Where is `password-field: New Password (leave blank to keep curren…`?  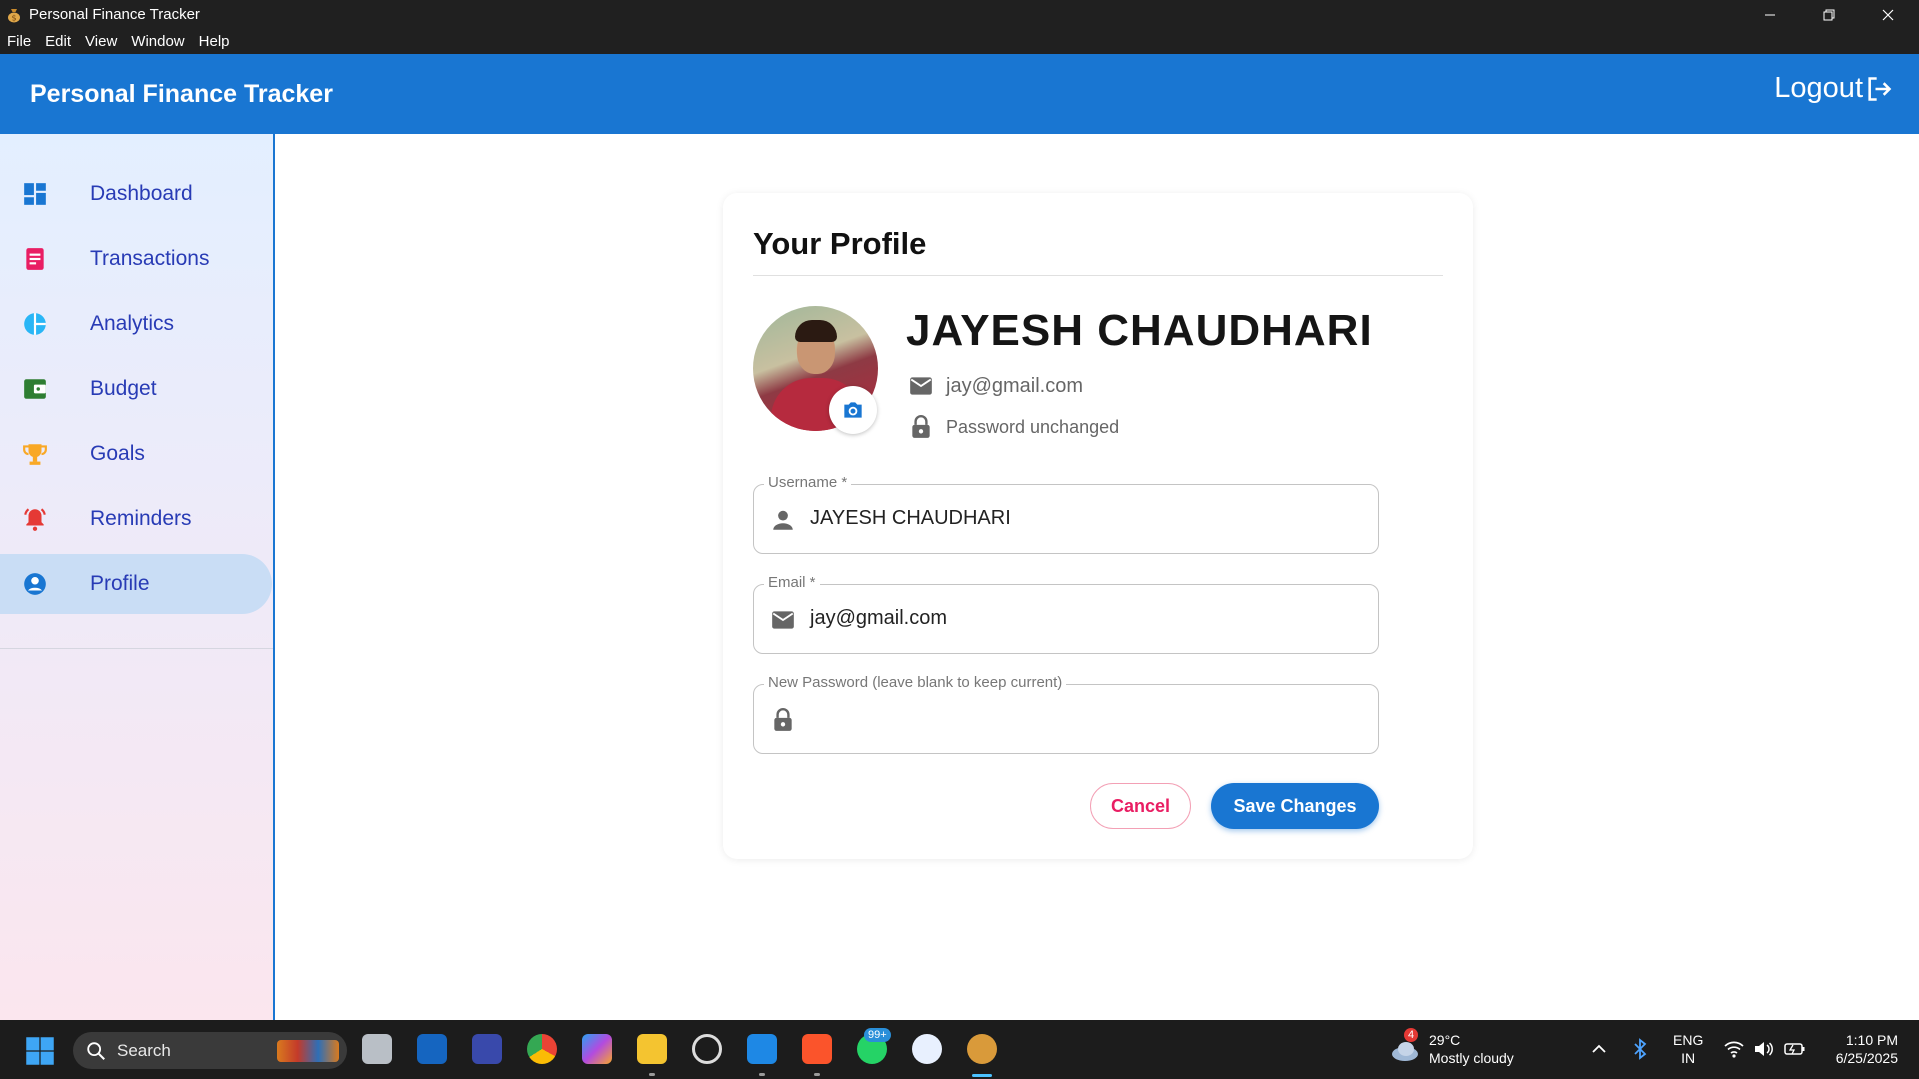 password-field: New Password (leave blank to keep curren… is located at coordinates (1066, 714).